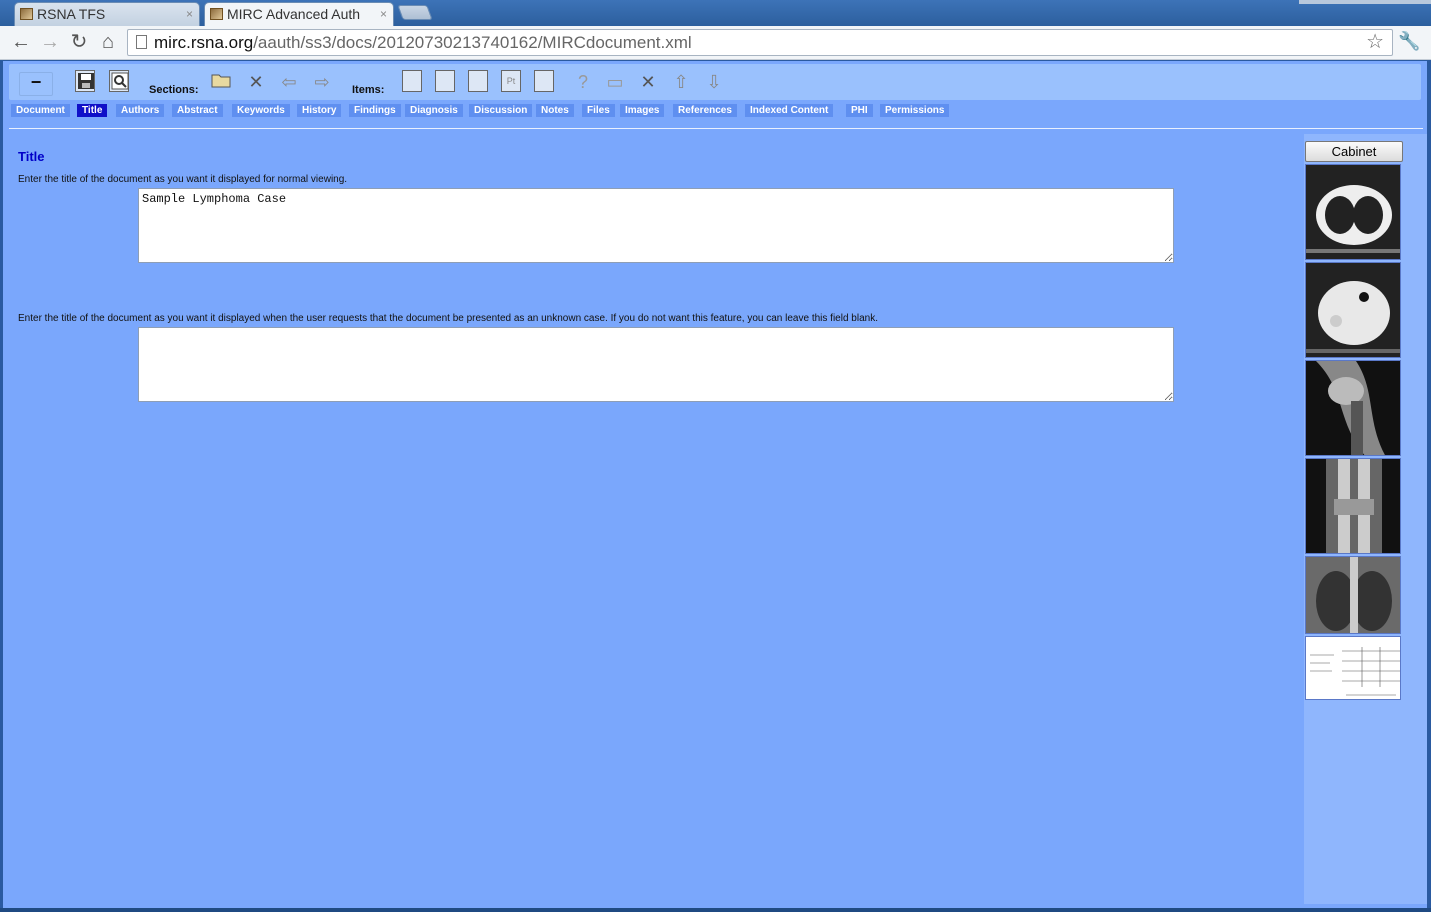  Describe the element at coordinates (204, 42) in the screenshot. I see `url-host: mirc.rsna.org` at that location.